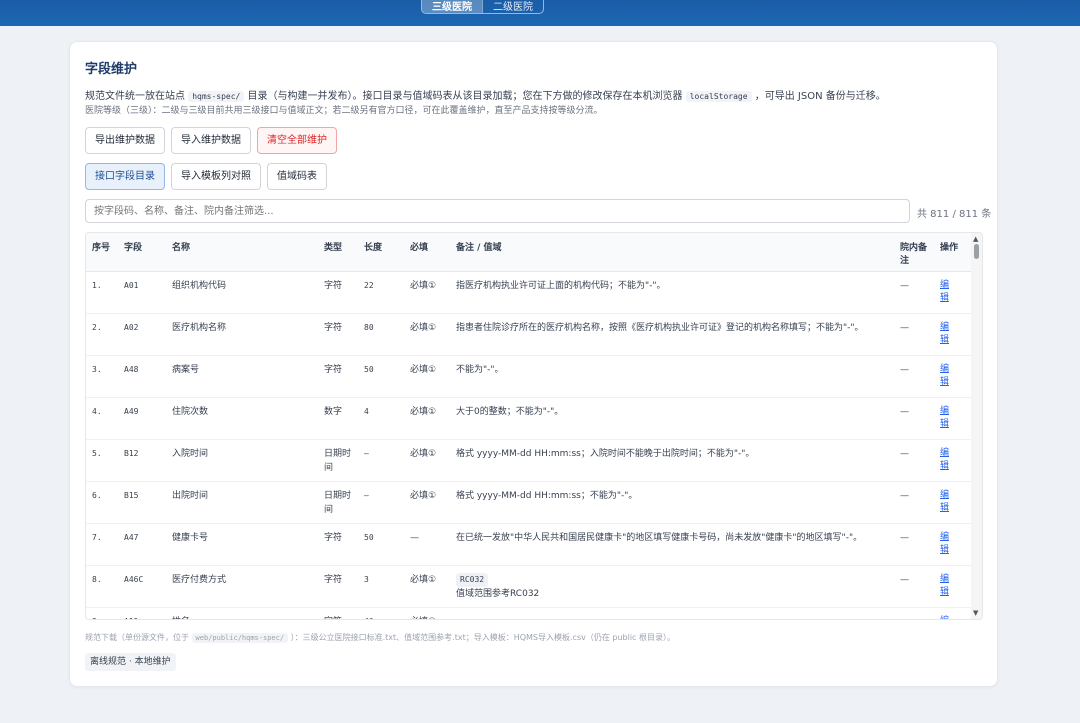  I want to click on cell-code: A02, so click(131, 327).